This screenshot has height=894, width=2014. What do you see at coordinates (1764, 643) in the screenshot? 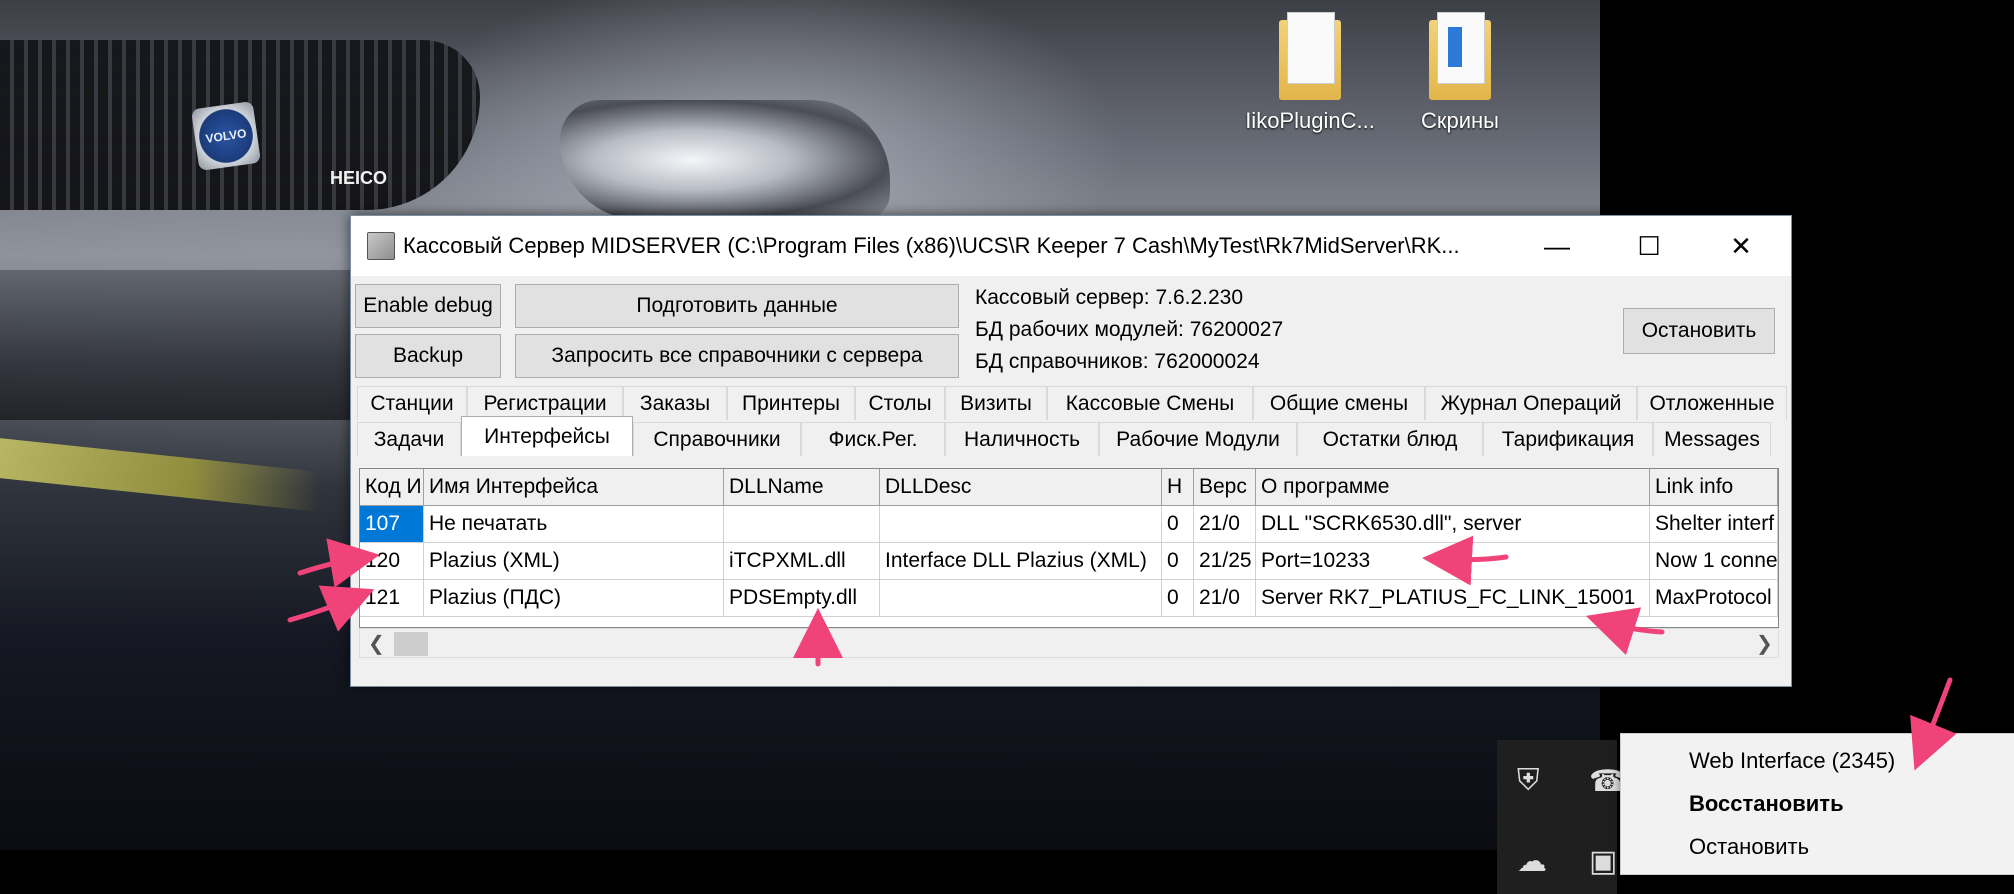
I see `scroll-right-icon: ❯` at bounding box center [1764, 643].